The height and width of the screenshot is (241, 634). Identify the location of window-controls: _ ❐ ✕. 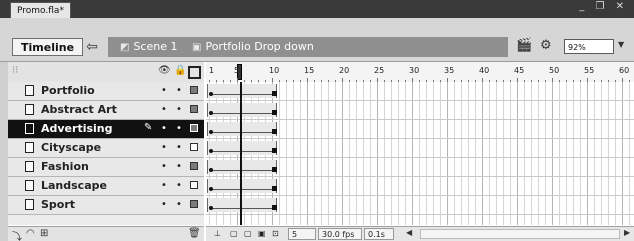
(603, 6).